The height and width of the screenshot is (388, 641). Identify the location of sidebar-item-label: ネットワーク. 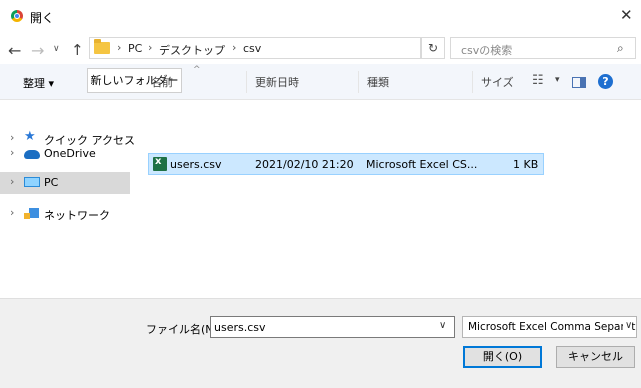
(77, 215).